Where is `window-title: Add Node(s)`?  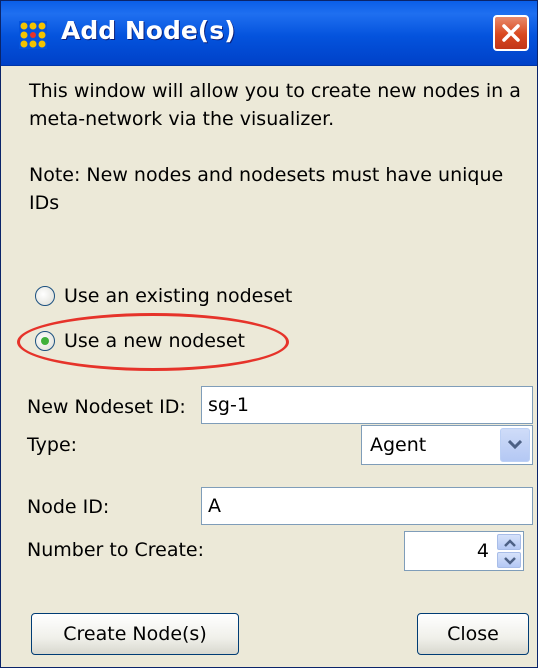 window-title: Add Node(s) is located at coordinates (148, 30).